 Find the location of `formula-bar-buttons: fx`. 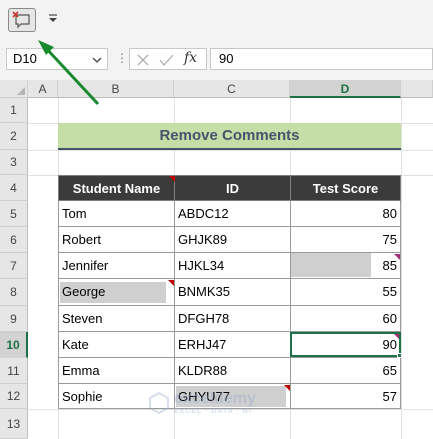

formula-bar-buttons: fx is located at coordinates (168, 59).